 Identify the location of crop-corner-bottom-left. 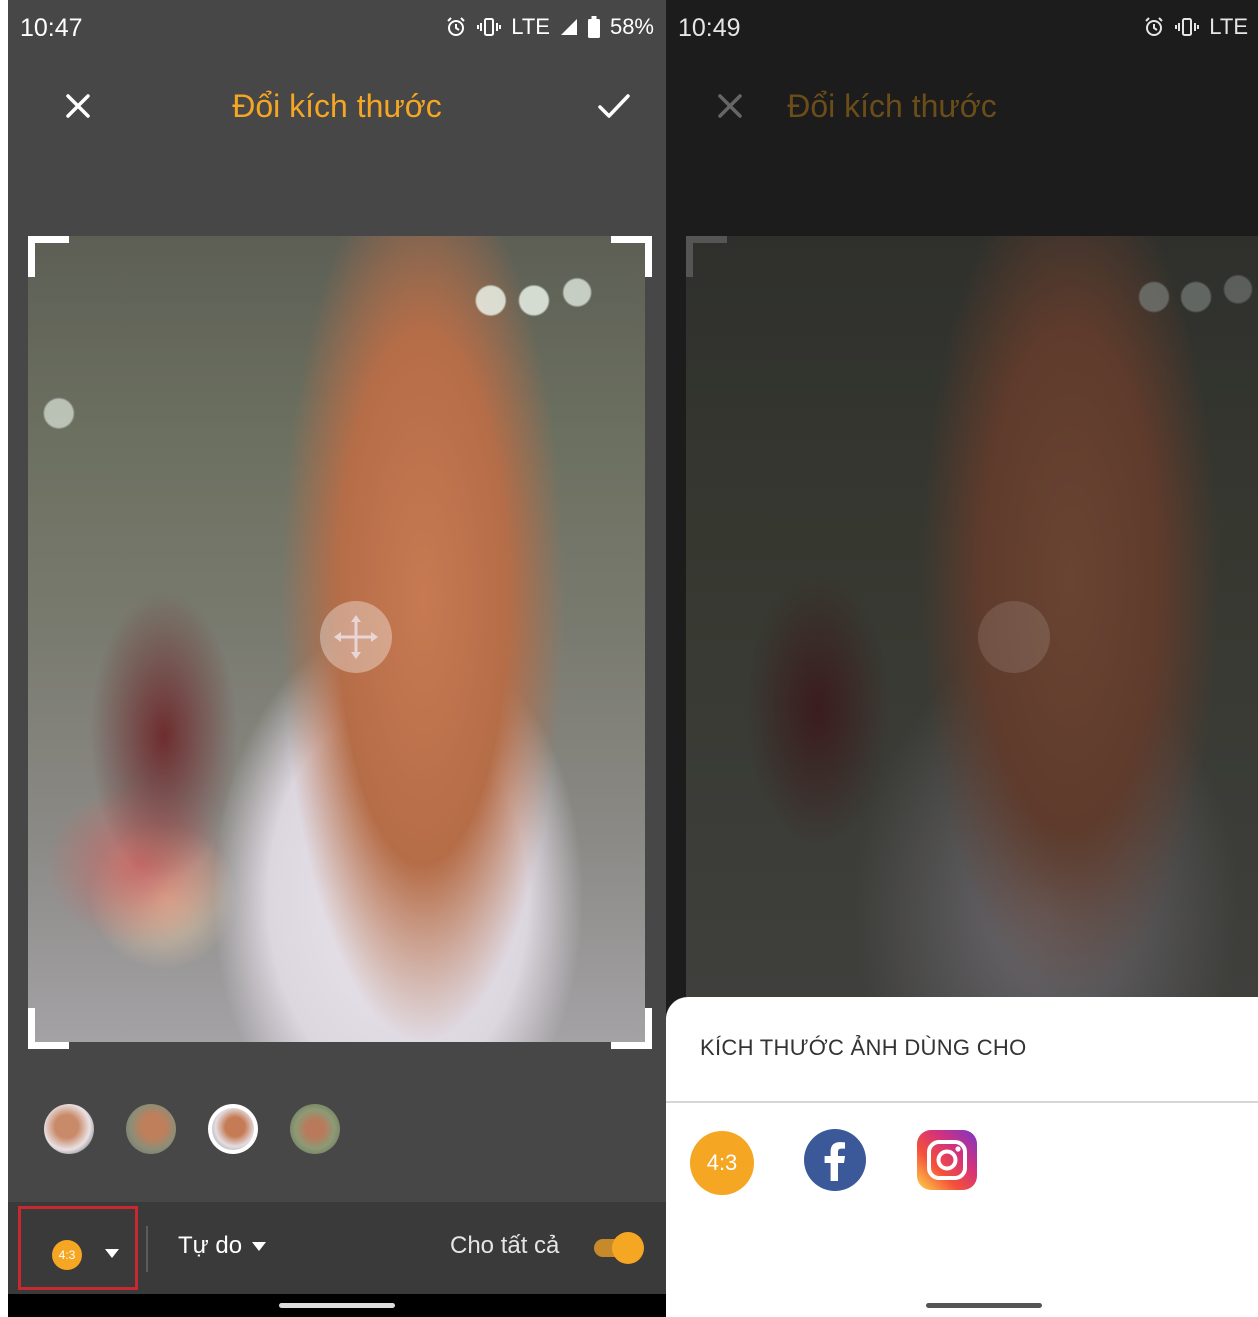
(48, 1028).